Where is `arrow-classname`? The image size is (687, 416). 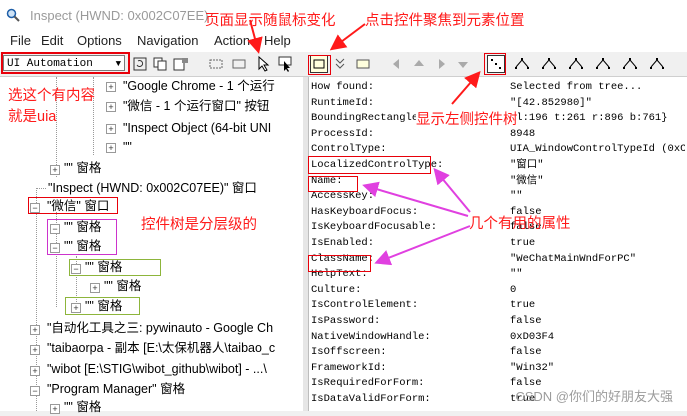
arrow-classname is located at coordinates (422, 245).